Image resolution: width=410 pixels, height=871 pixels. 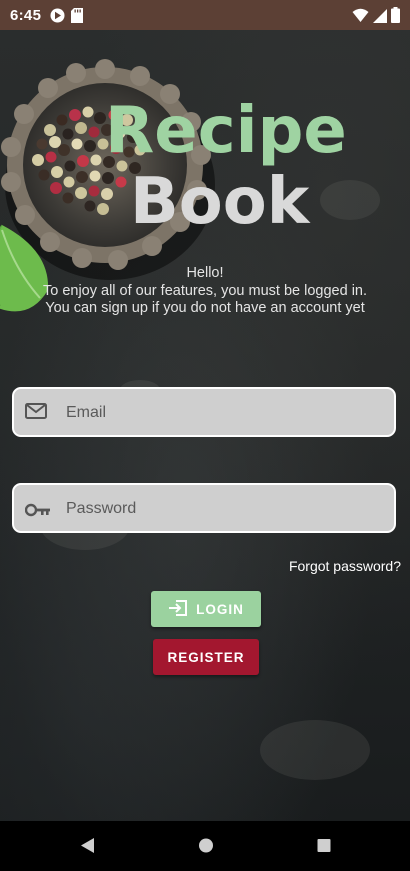 What do you see at coordinates (36, 413) in the screenshot?
I see `envelope-icon` at bounding box center [36, 413].